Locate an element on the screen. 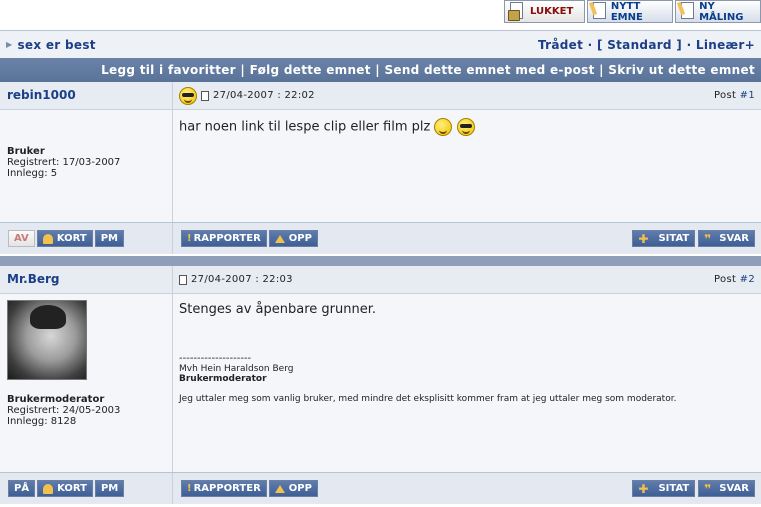 Image resolution: width=761 pixels, height=507 pixels. topic-toolbar: LUKKET NYTT EMNE NY MÅLING is located at coordinates (632, 12).